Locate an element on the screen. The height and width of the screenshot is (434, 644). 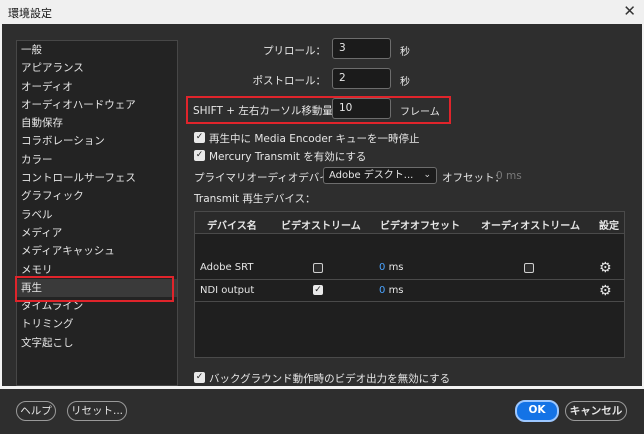
audio-stream-checkbox is located at coordinates (529, 268).